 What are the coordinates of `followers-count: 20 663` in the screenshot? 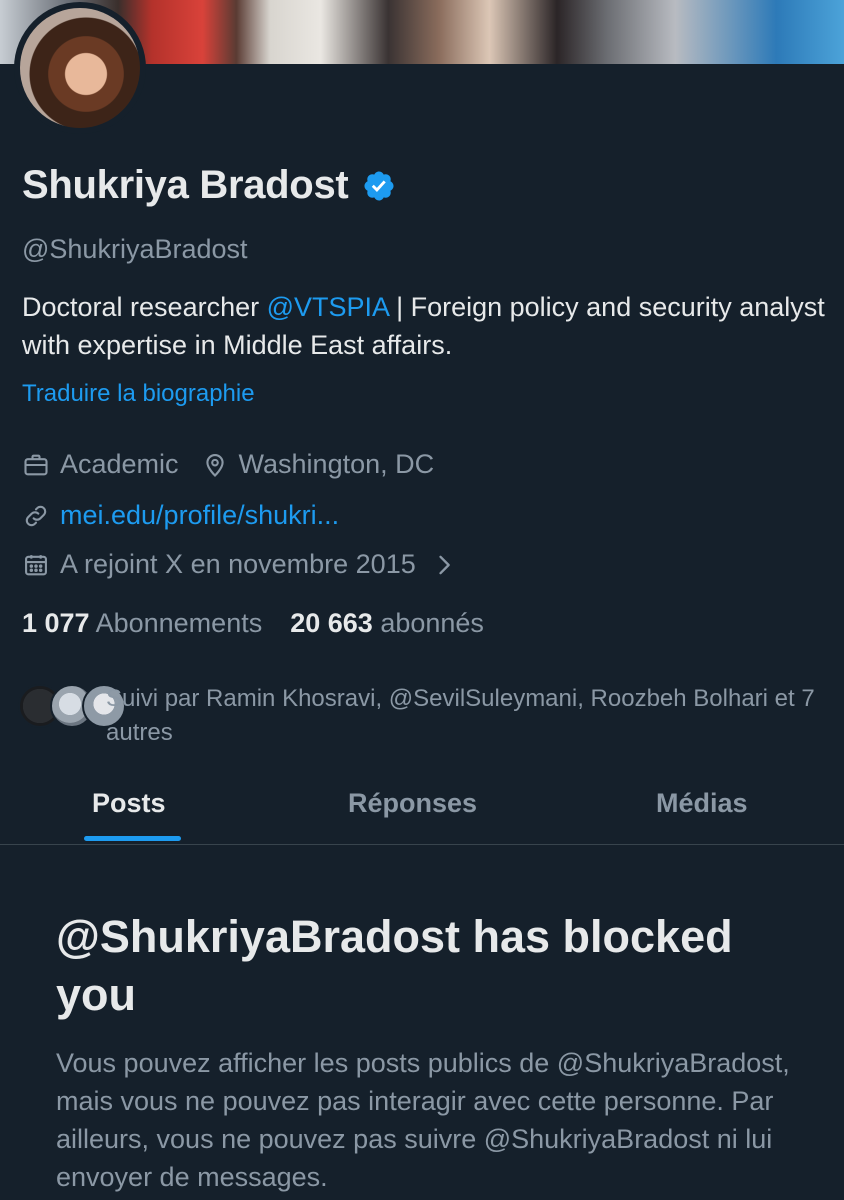 It's located at (331, 623).